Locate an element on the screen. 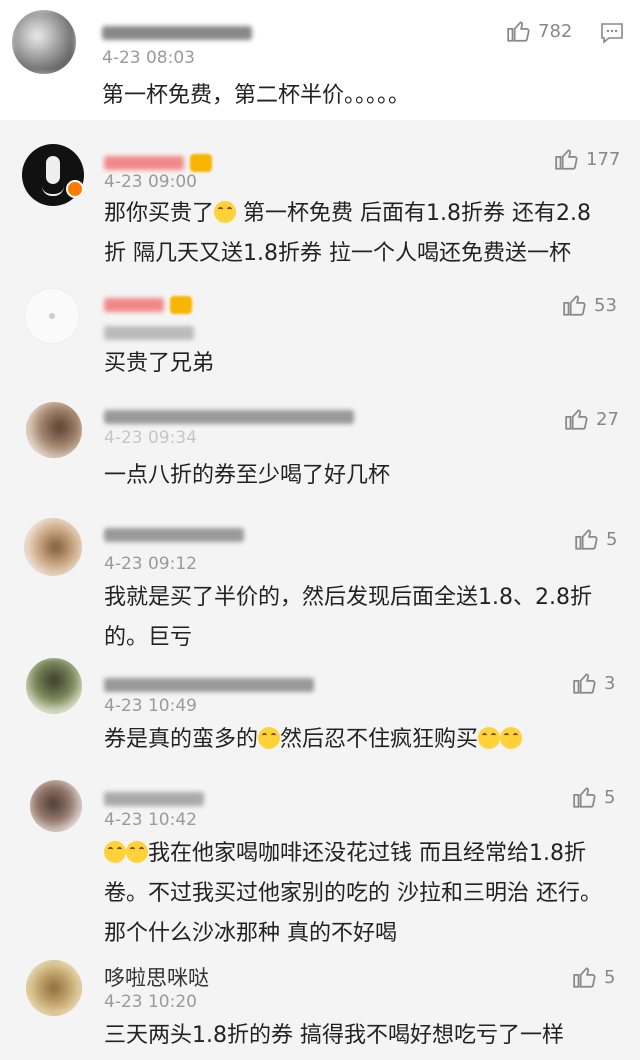 Image resolution: width=640 pixels, height=1060 pixels. like-count: 53 is located at coordinates (605, 305).